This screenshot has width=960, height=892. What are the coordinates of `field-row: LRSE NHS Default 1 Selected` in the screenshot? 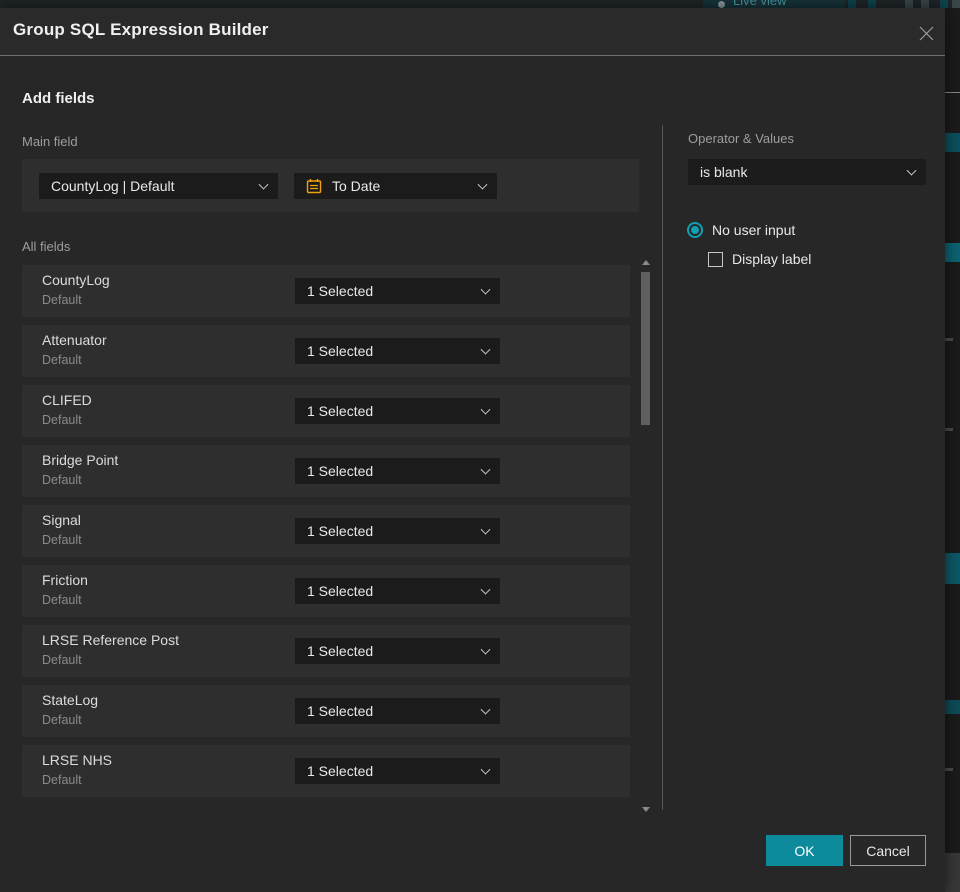 It's located at (326, 771).